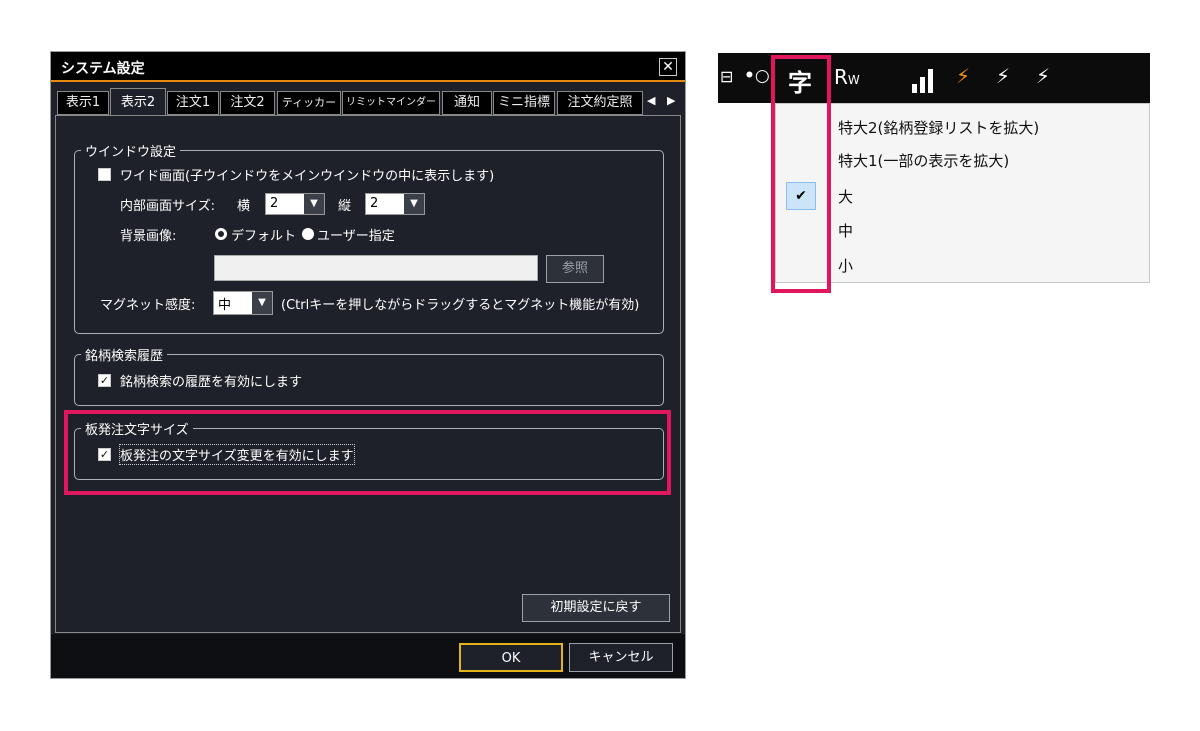 Image resolution: width=1200 pixels, height=731 pixels. Describe the element at coordinates (104, 174) in the screenshot. I see `wide-screen-checkbox` at that location.